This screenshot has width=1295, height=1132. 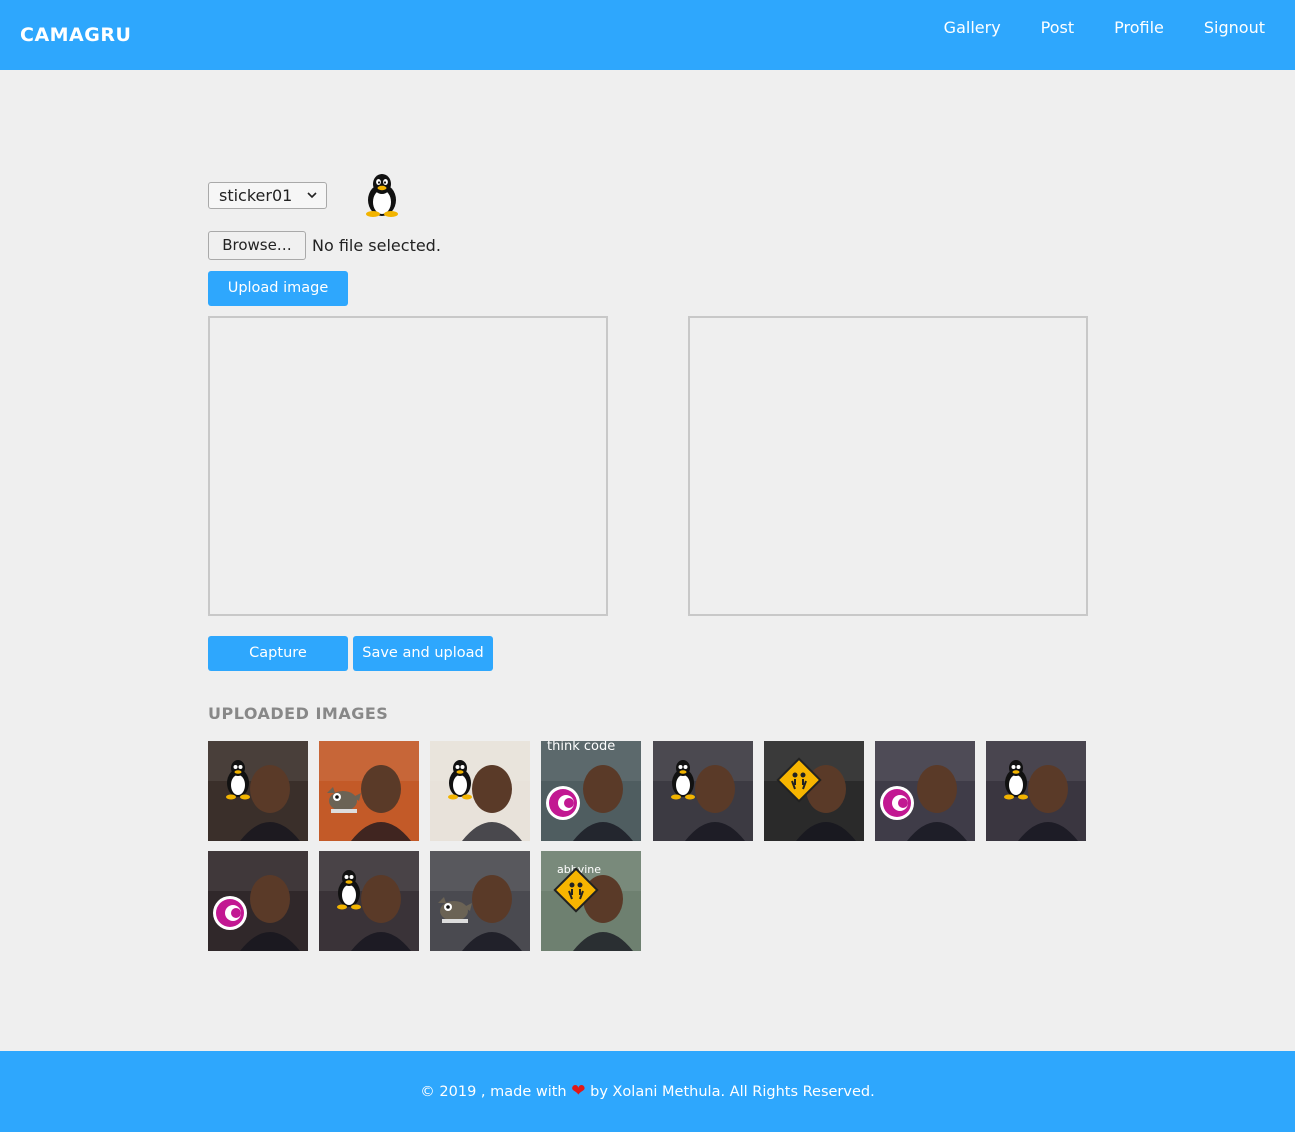 What do you see at coordinates (312, 200) in the screenshot?
I see `chevron-down-icon` at bounding box center [312, 200].